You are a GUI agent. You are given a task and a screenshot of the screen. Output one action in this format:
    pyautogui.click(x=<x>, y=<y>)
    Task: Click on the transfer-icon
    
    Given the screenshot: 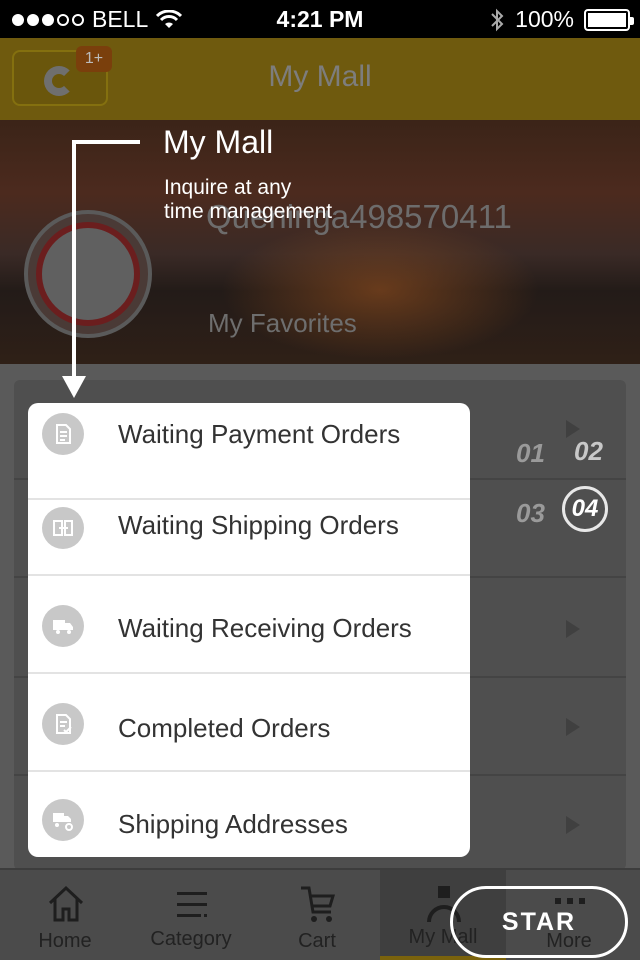 What is the action you would take?
    pyautogui.click(x=63, y=528)
    